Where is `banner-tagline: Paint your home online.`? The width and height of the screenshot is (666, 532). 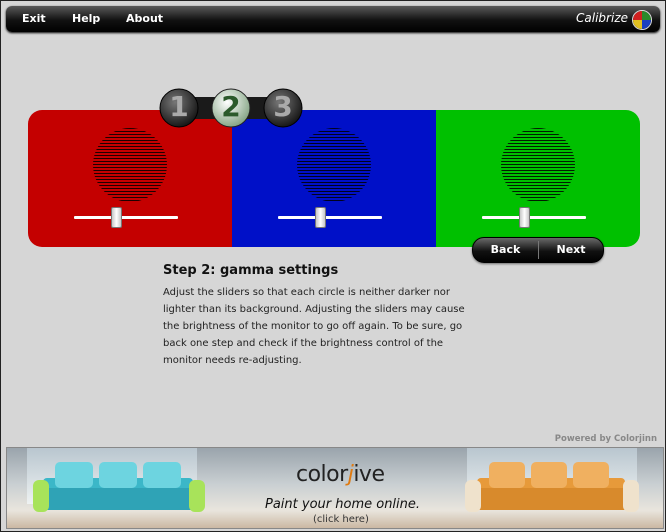 banner-tagline: Paint your home online. is located at coordinates (343, 504).